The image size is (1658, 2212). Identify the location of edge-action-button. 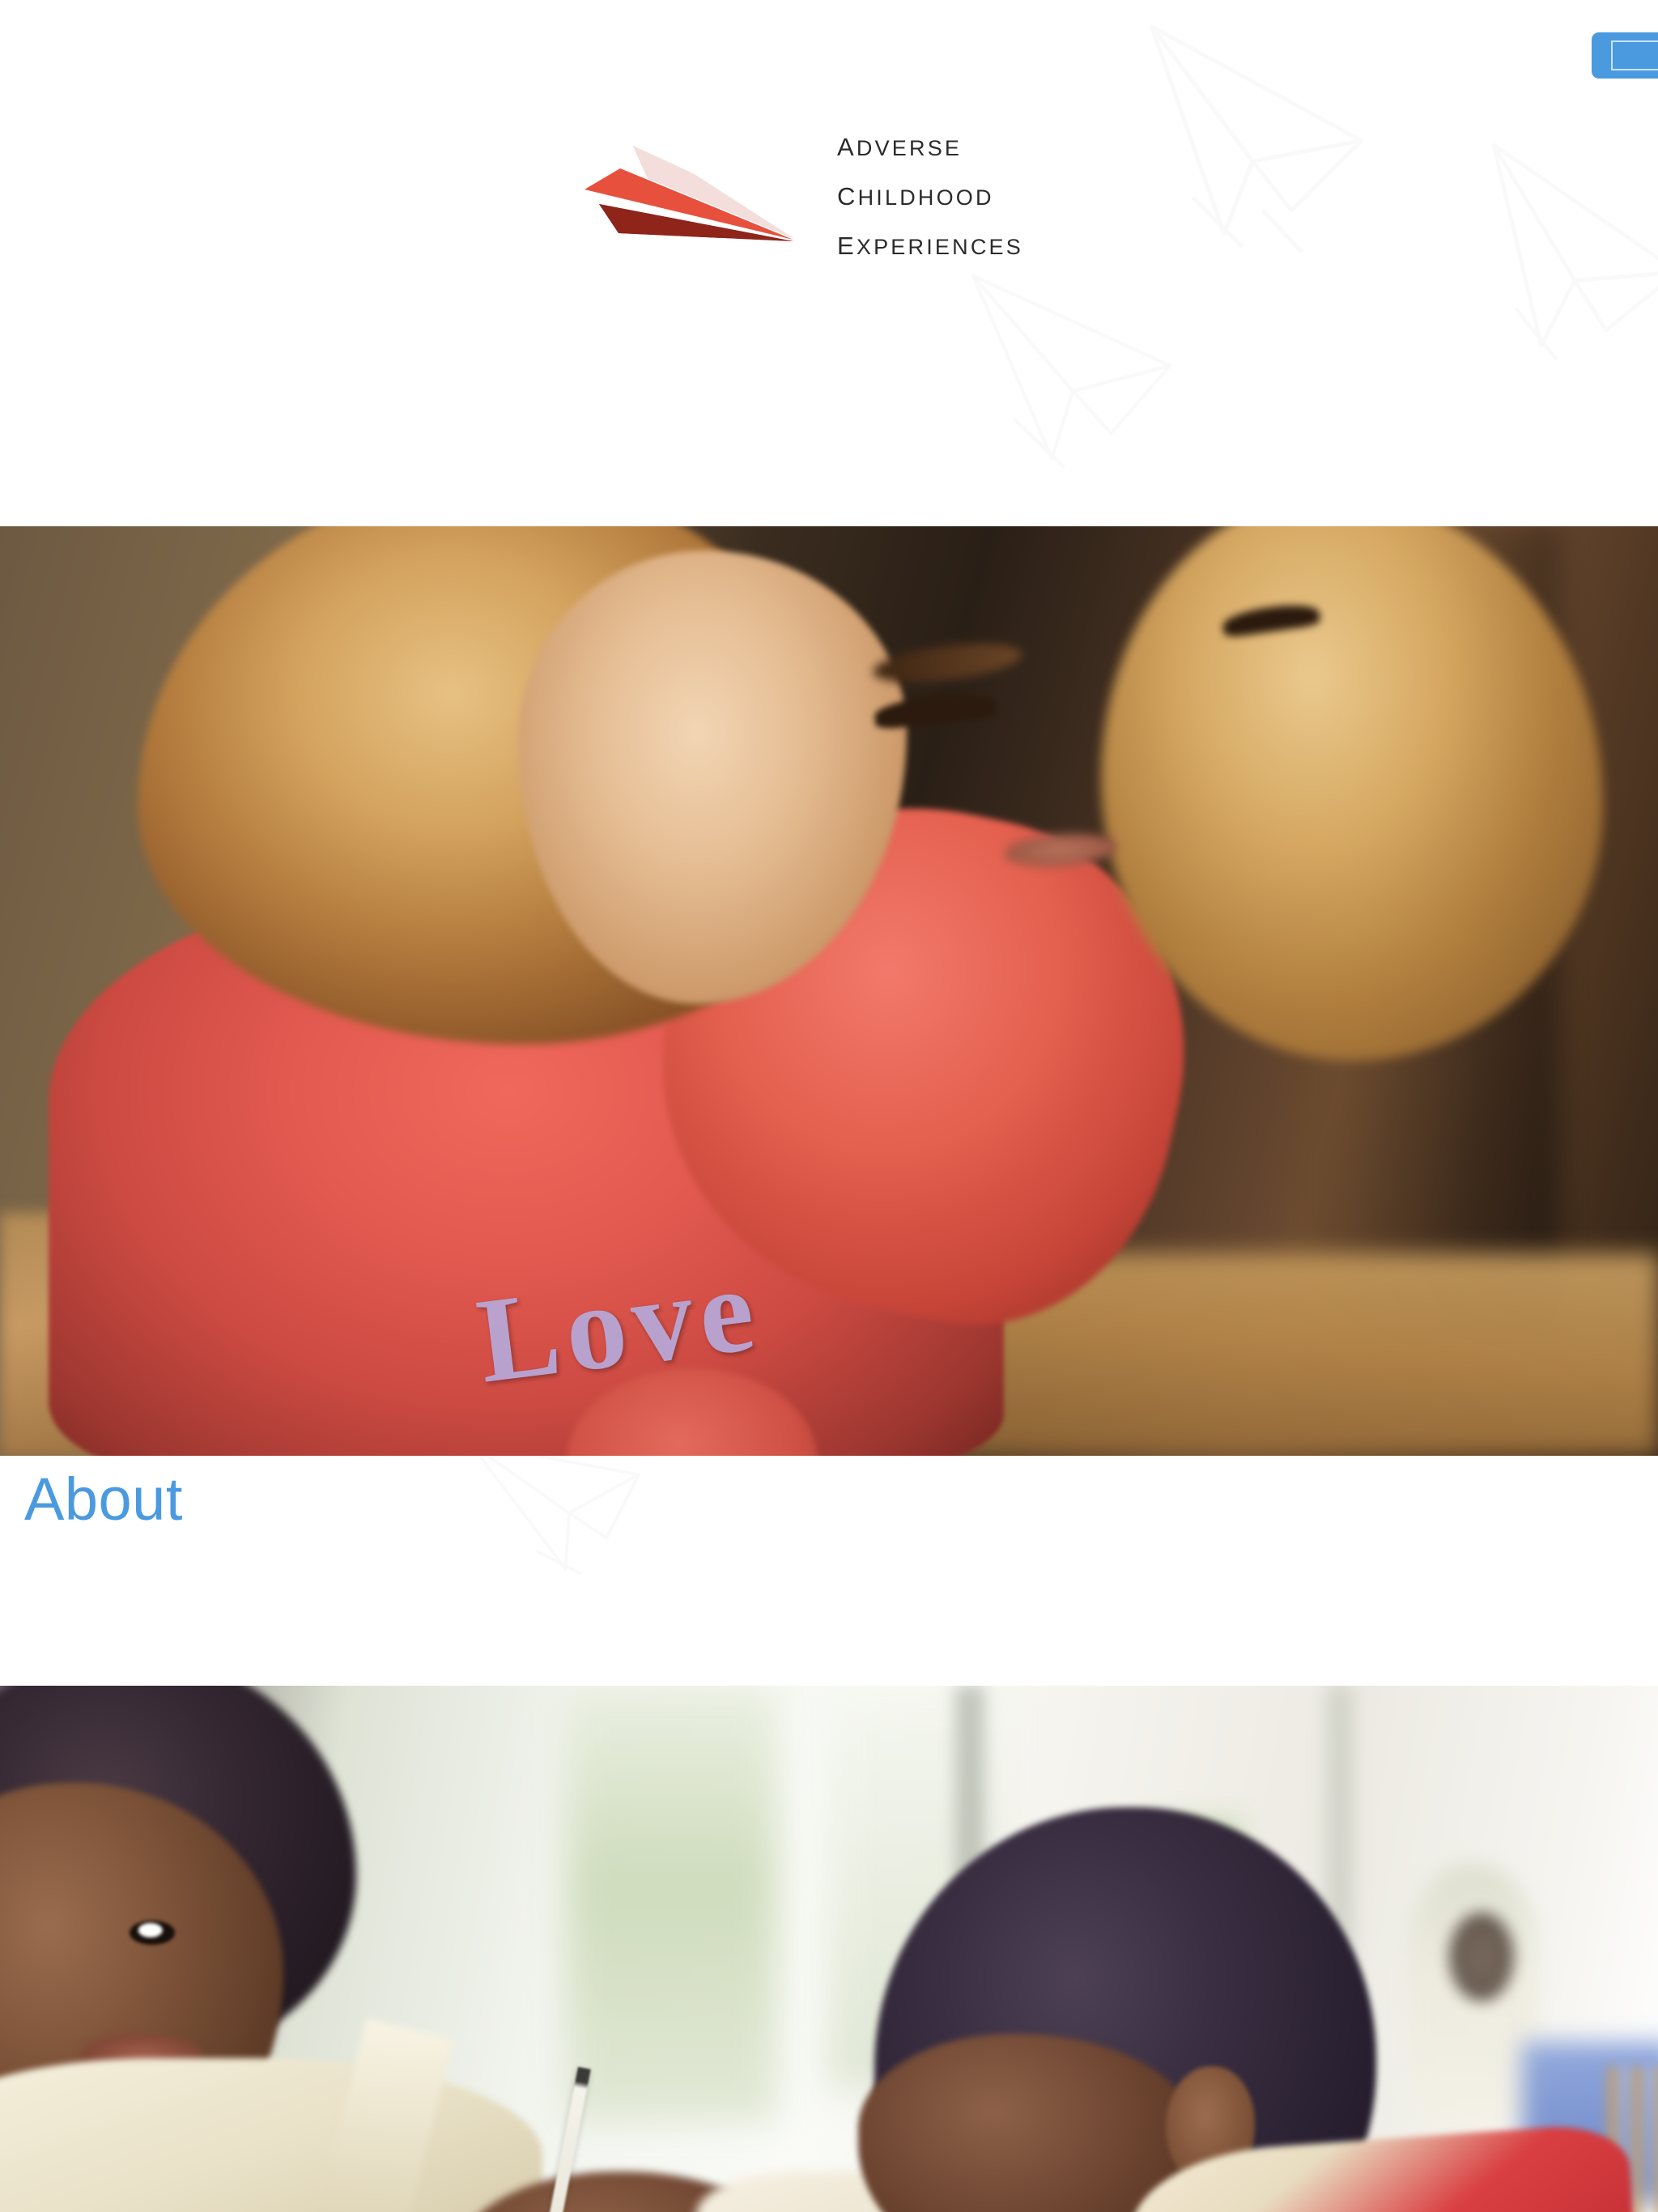
(1625, 55).